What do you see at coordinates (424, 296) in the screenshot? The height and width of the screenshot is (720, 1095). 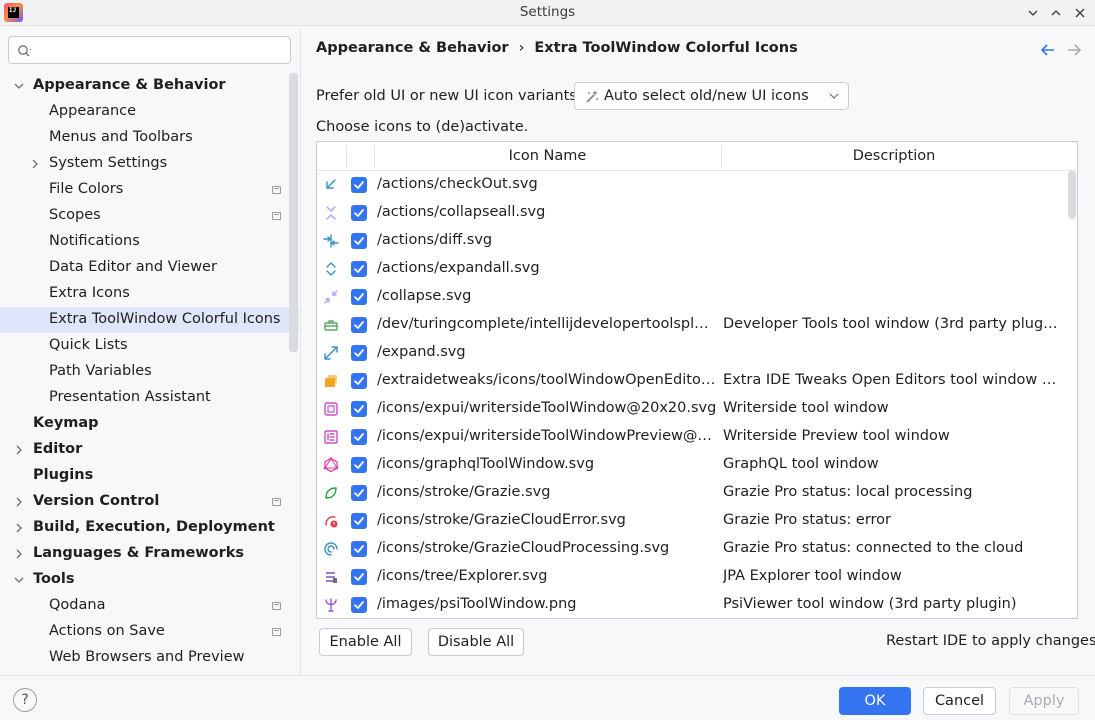 I see `icon-name-cell: /collapse.svg` at bounding box center [424, 296].